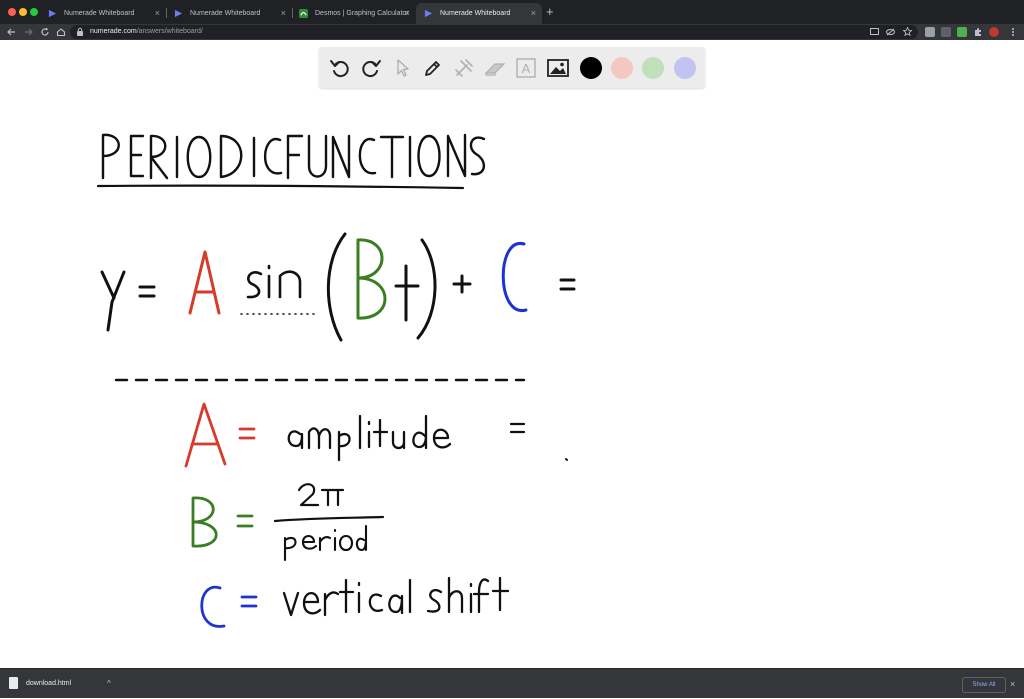 The width and height of the screenshot is (1024, 699). I want to click on desmos-favicon-icon, so click(303, 13).